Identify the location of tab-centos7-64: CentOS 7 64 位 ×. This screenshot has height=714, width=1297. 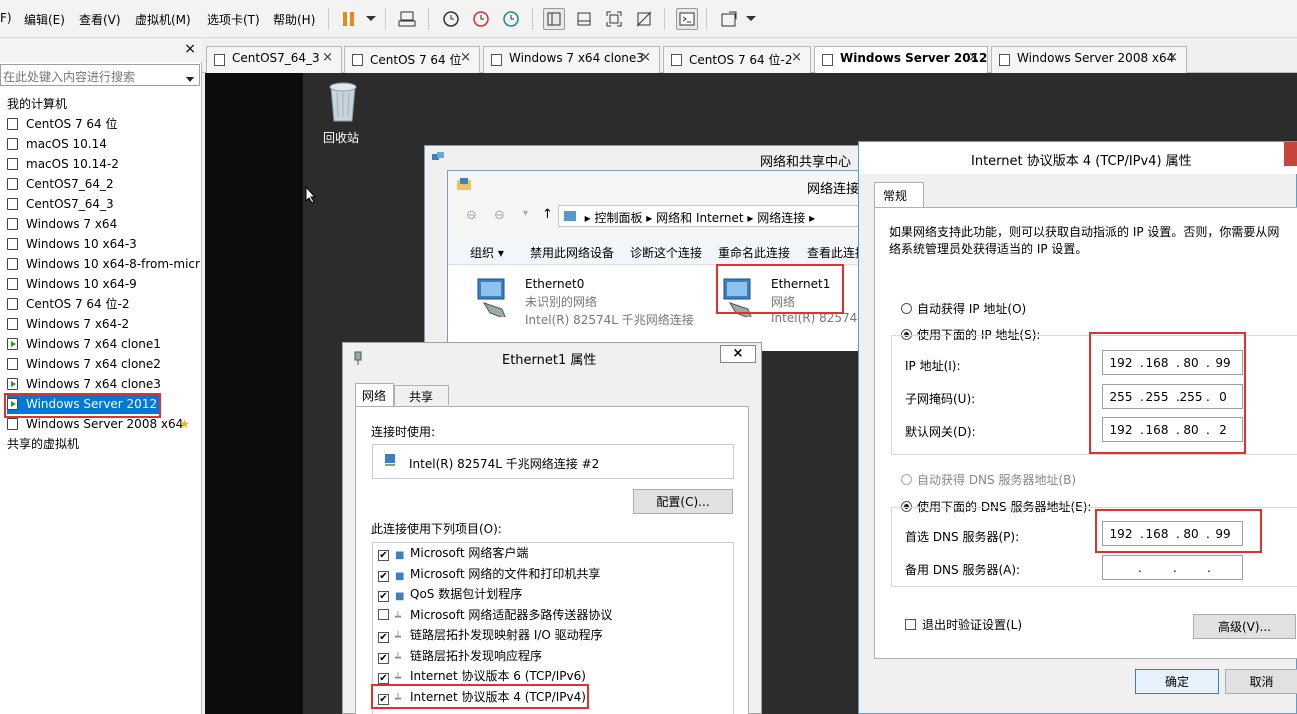
(412, 59).